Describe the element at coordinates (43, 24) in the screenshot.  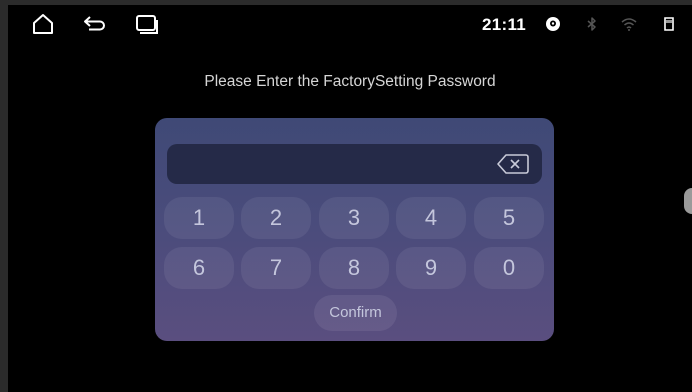
I see `home-icon` at that location.